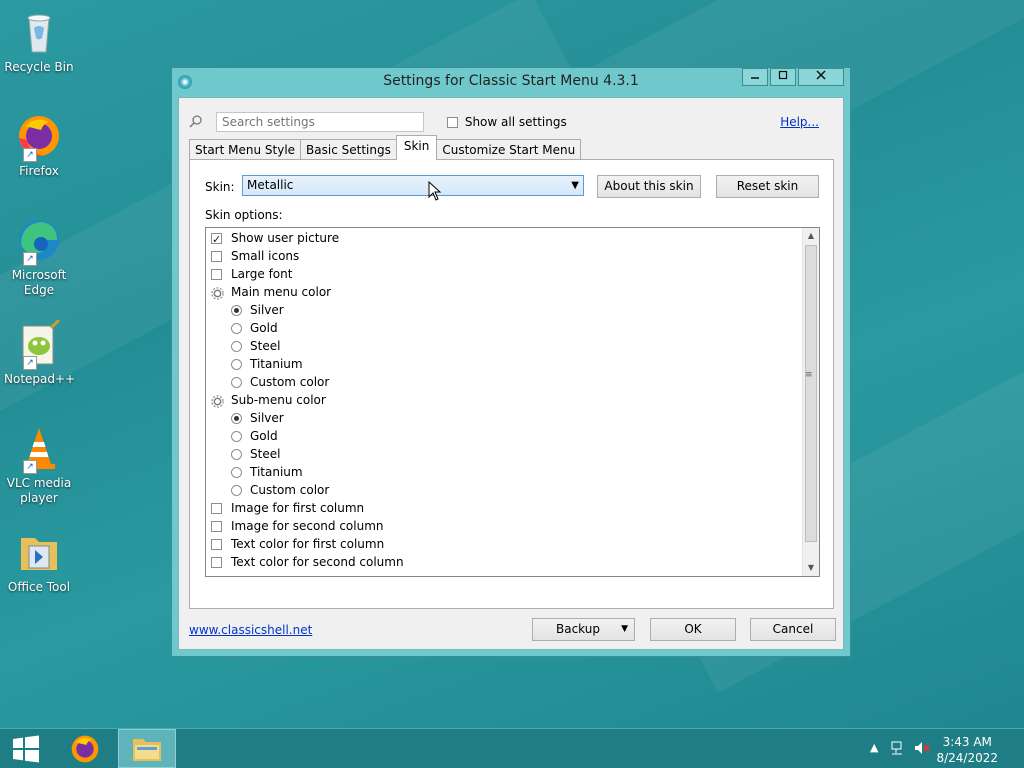  Describe the element at coordinates (512, 748) in the screenshot. I see `taskbar: ▲ 3:43 AM 8/24/2022` at that location.